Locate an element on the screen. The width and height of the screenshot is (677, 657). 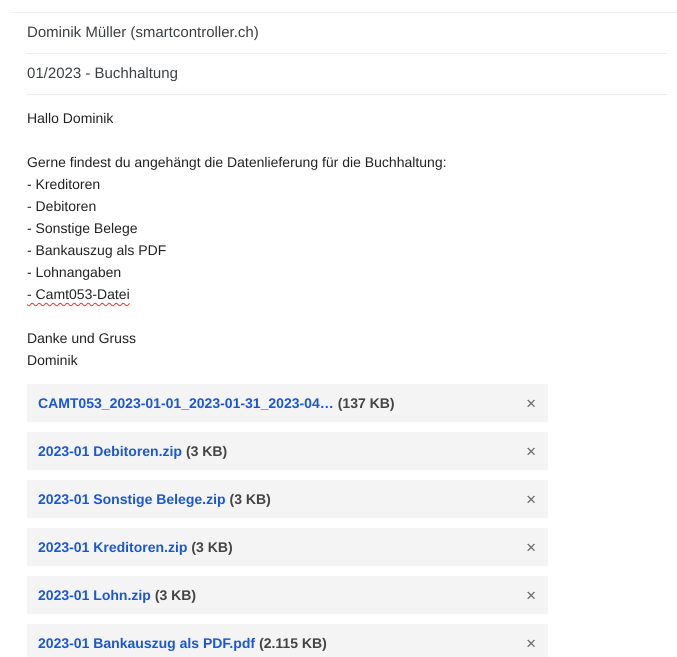
body-text-line: Hallo Dominik is located at coordinates (70, 118).